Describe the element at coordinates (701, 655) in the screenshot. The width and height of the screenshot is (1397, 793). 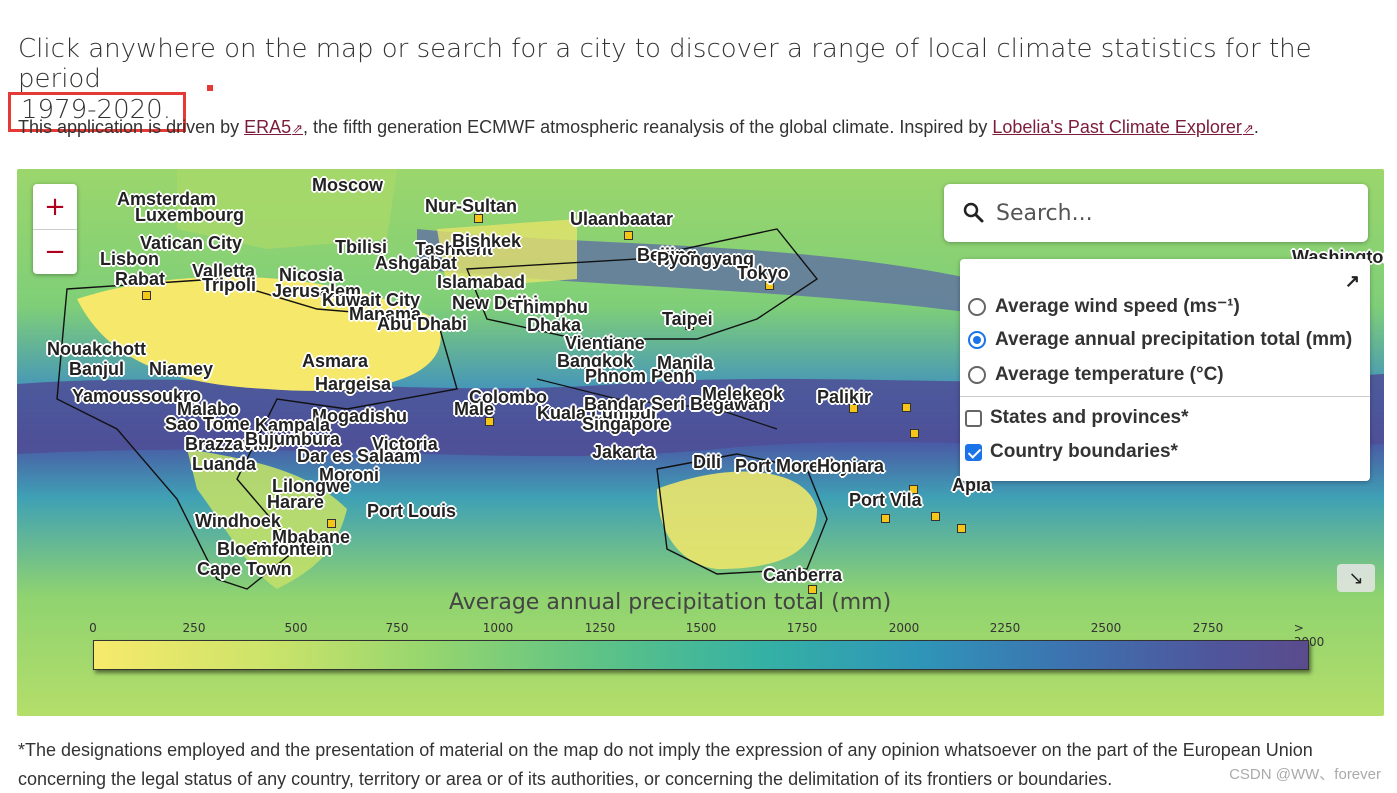
I see `legend-color-bar` at that location.